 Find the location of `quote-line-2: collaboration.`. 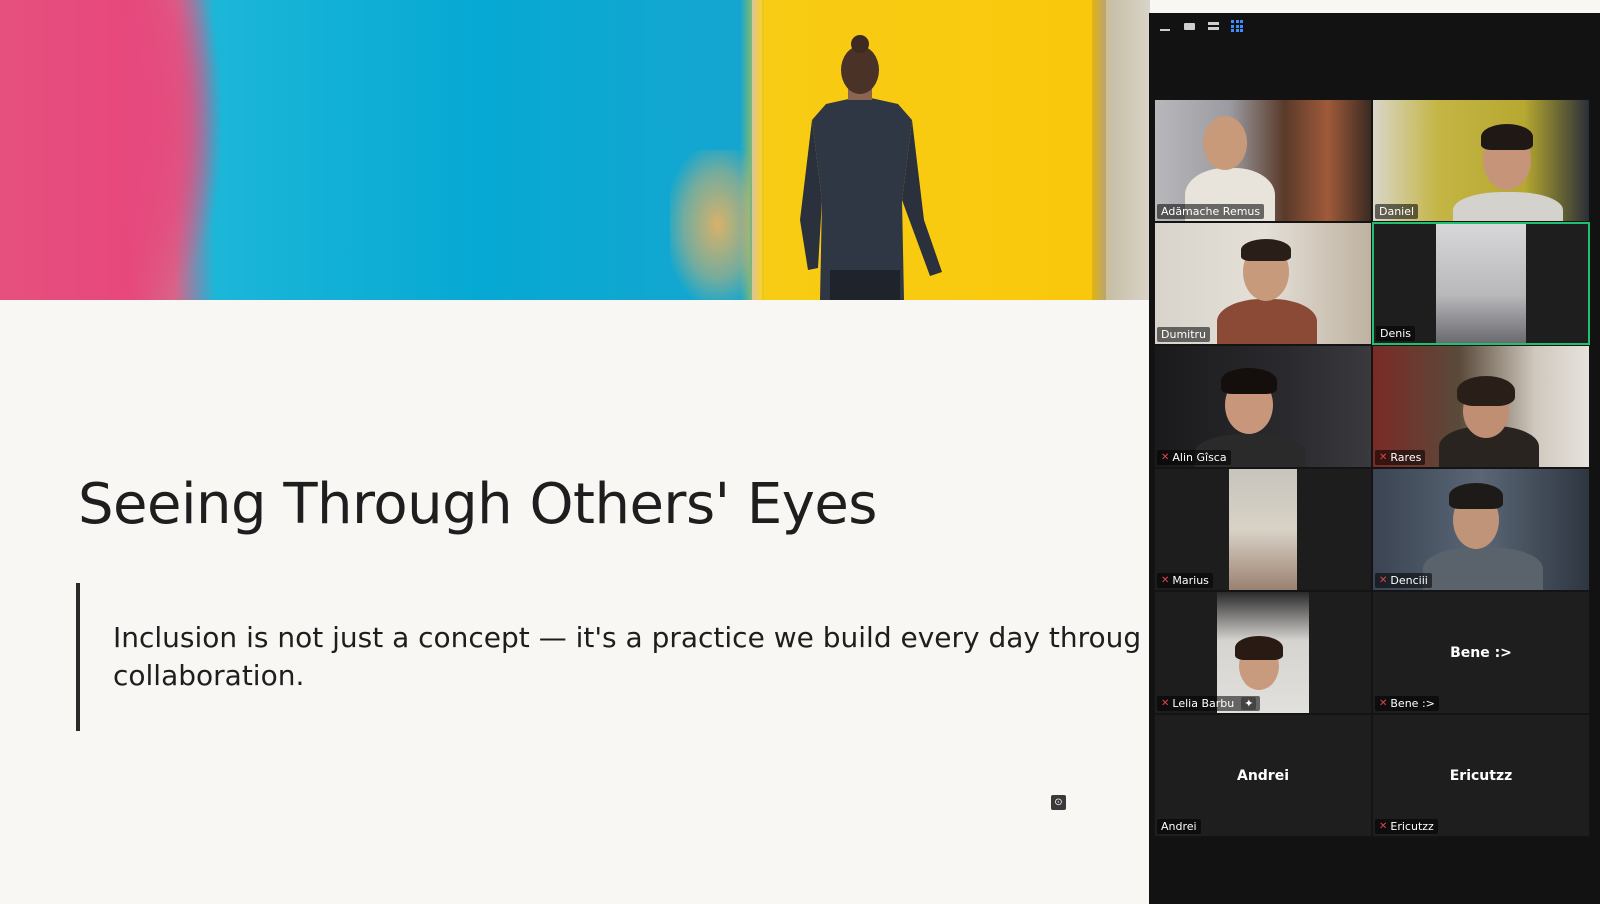

quote-line-2: collaboration. is located at coordinates (209, 675).